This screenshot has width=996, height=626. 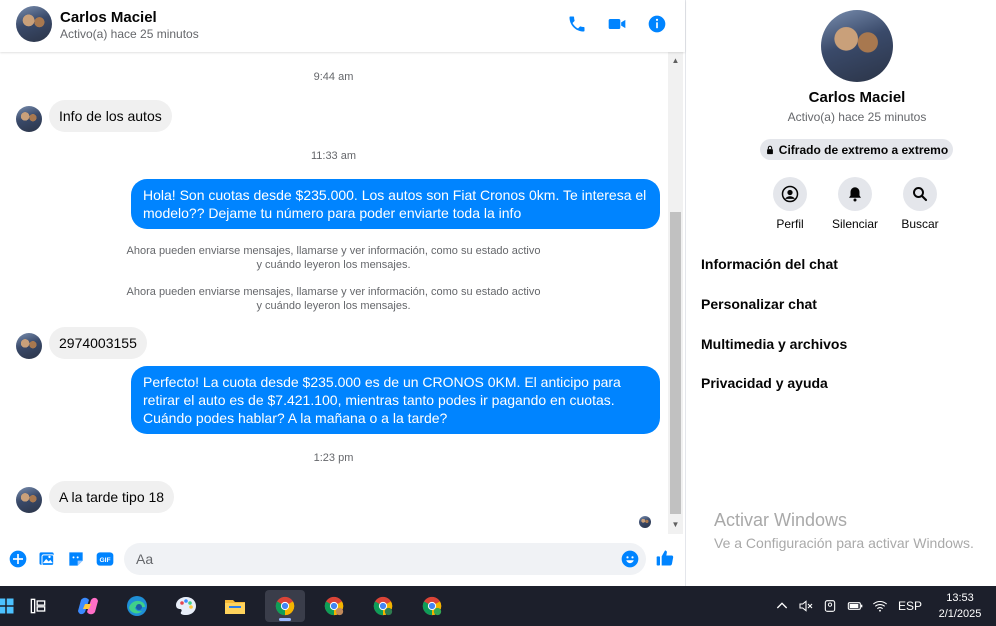 What do you see at coordinates (333, 77) in the screenshot?
I see `message-timestamp: 9:44 am` at bounding box center [333, 77].